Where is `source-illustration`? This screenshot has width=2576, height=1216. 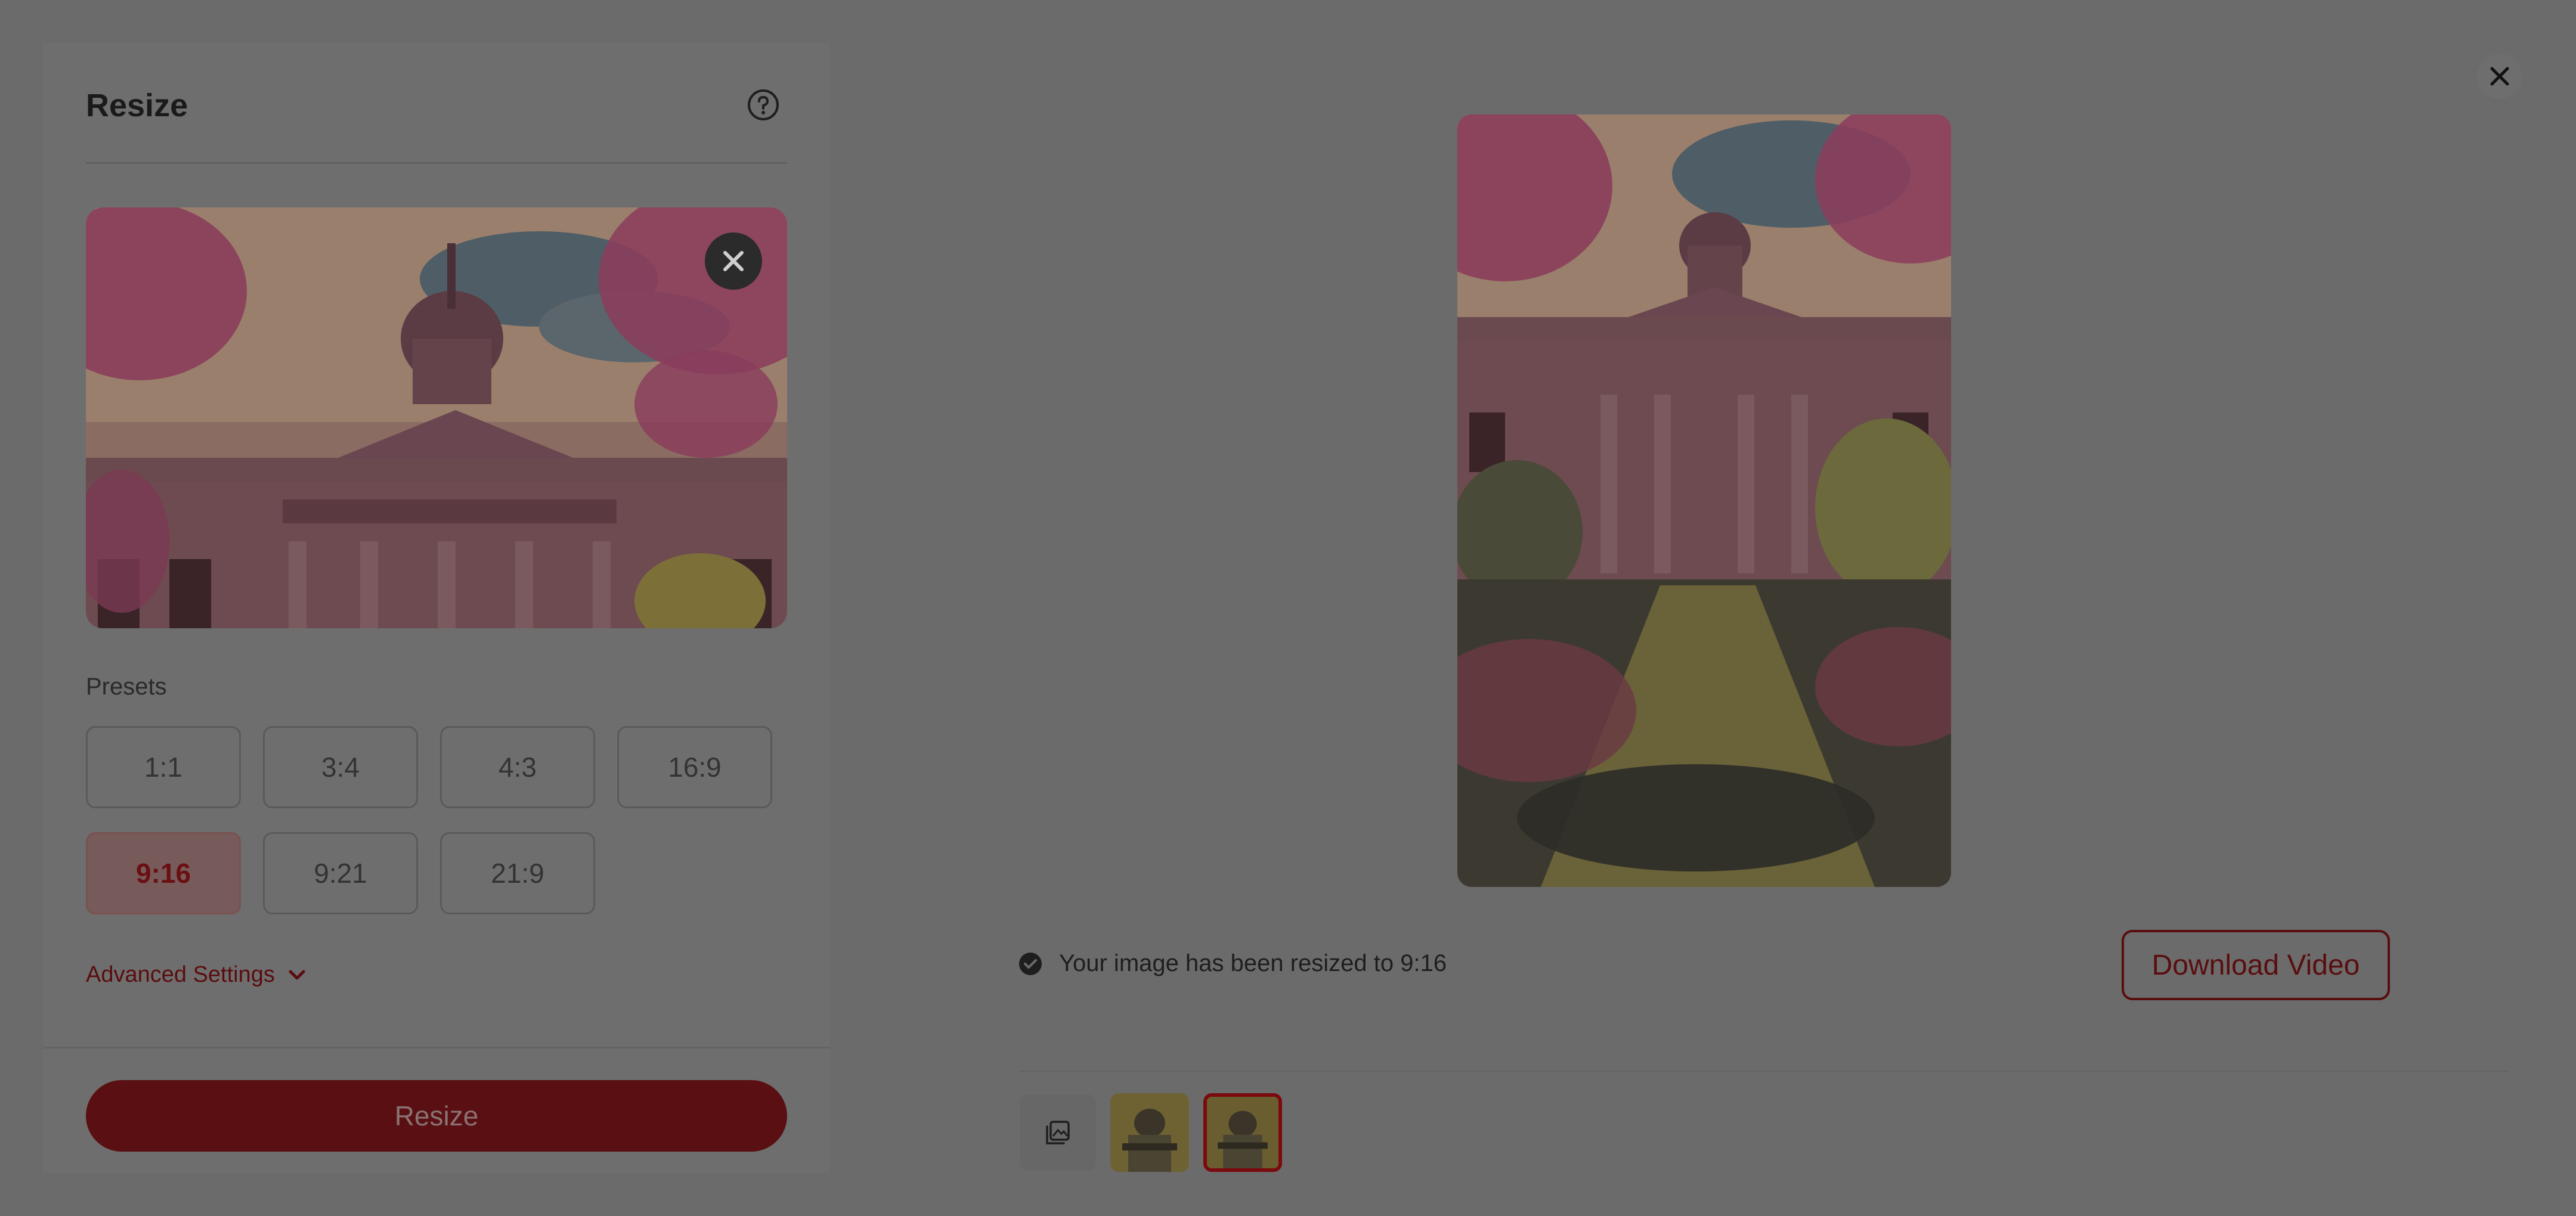 source-illustration is located at coordinates (436, 417).